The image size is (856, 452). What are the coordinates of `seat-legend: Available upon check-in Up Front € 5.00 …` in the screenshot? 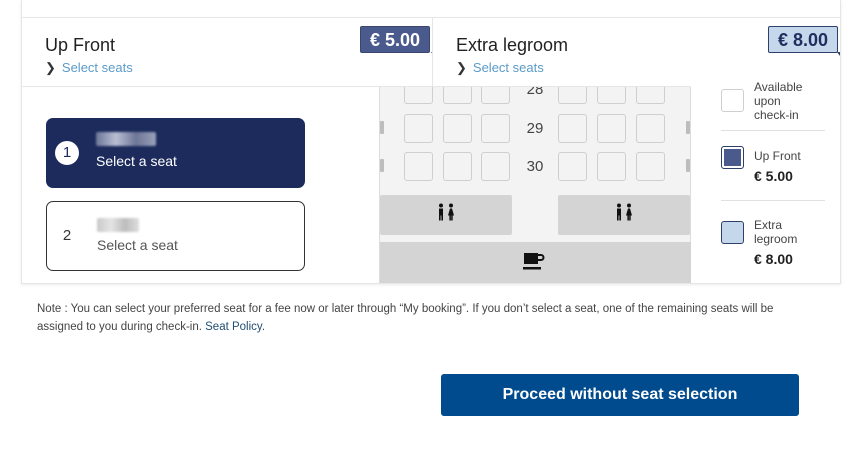 It's located at (765, 181).